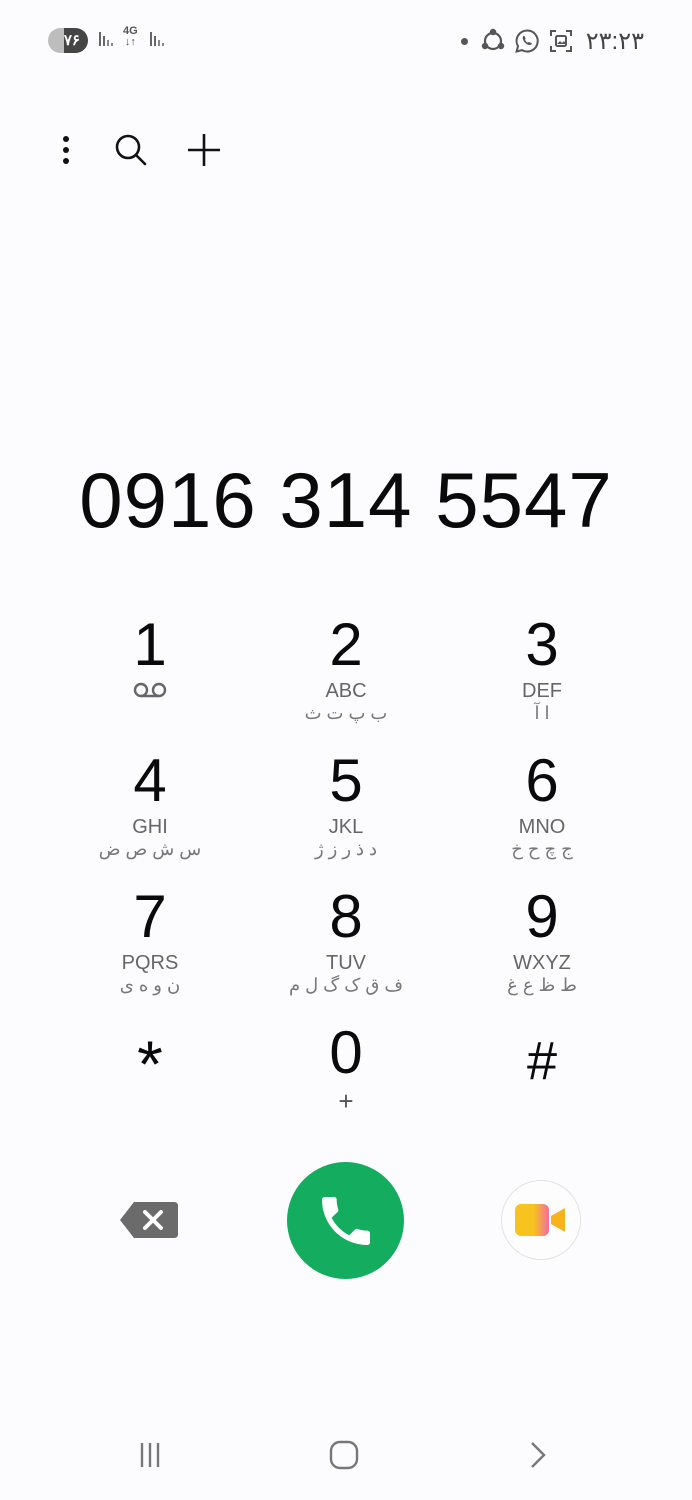  What do you see at coordinates (150, 916) in the screenshot?
I see `key-digit: 7` at bounding box center [150, 916].